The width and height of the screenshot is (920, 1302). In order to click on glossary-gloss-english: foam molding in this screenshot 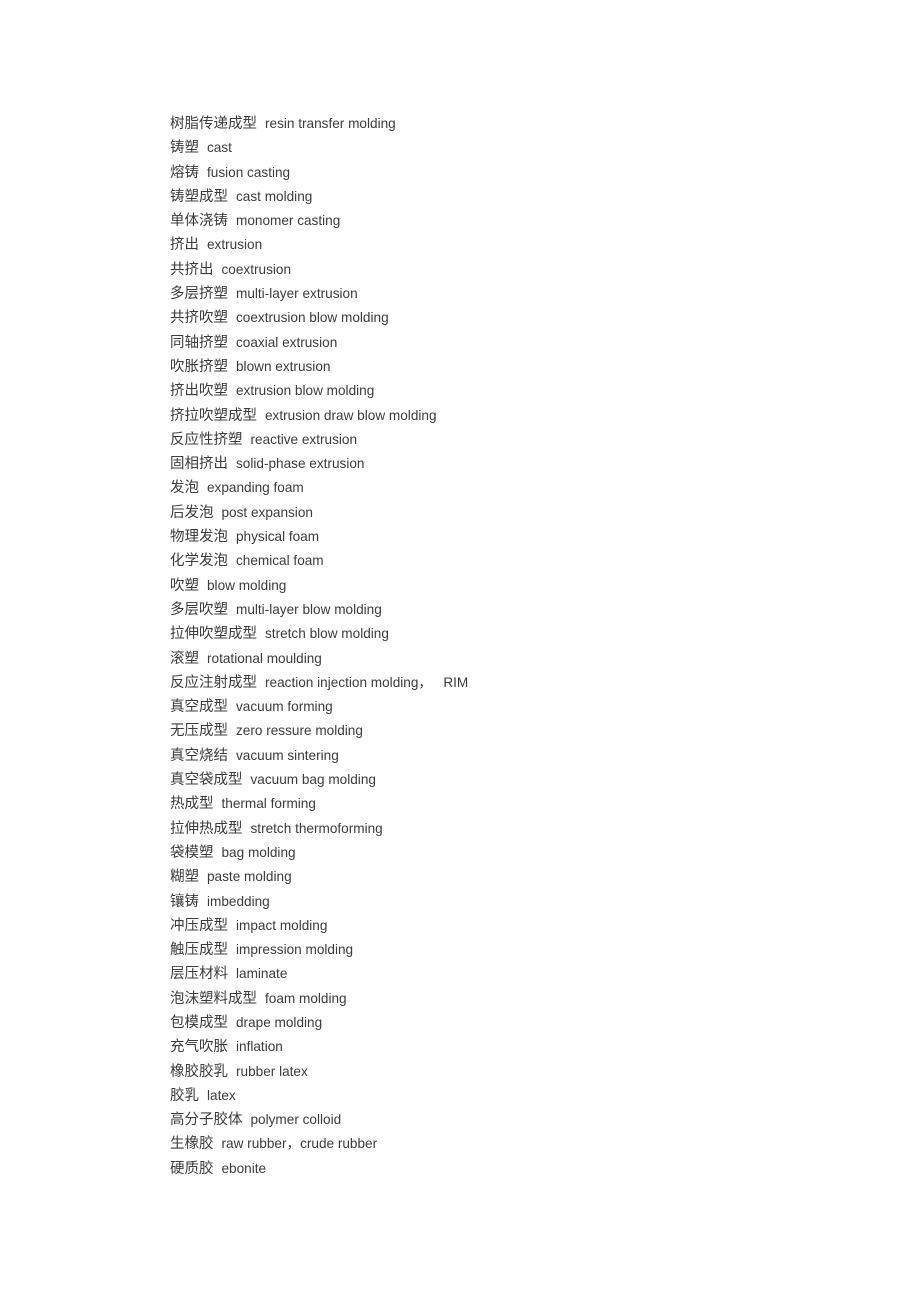, I will do `click(306, 998)`.